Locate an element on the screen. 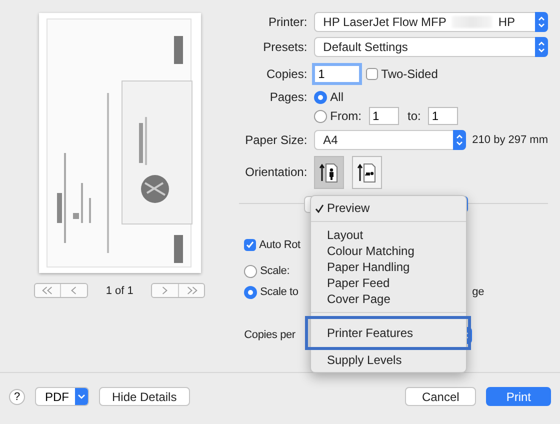 The width and height of the screenshot is (560, 424). help-button: ? is located at coordinates (17, 396).